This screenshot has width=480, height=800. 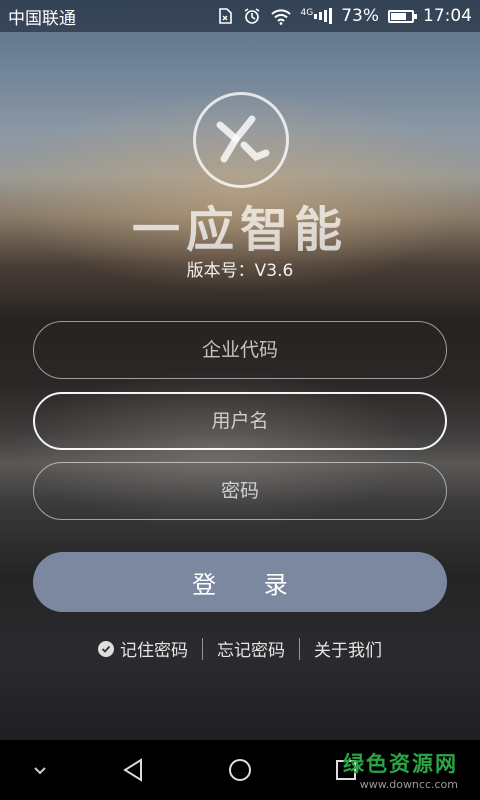 I want to click on clock: 17:04, so click(x=447, y=16).